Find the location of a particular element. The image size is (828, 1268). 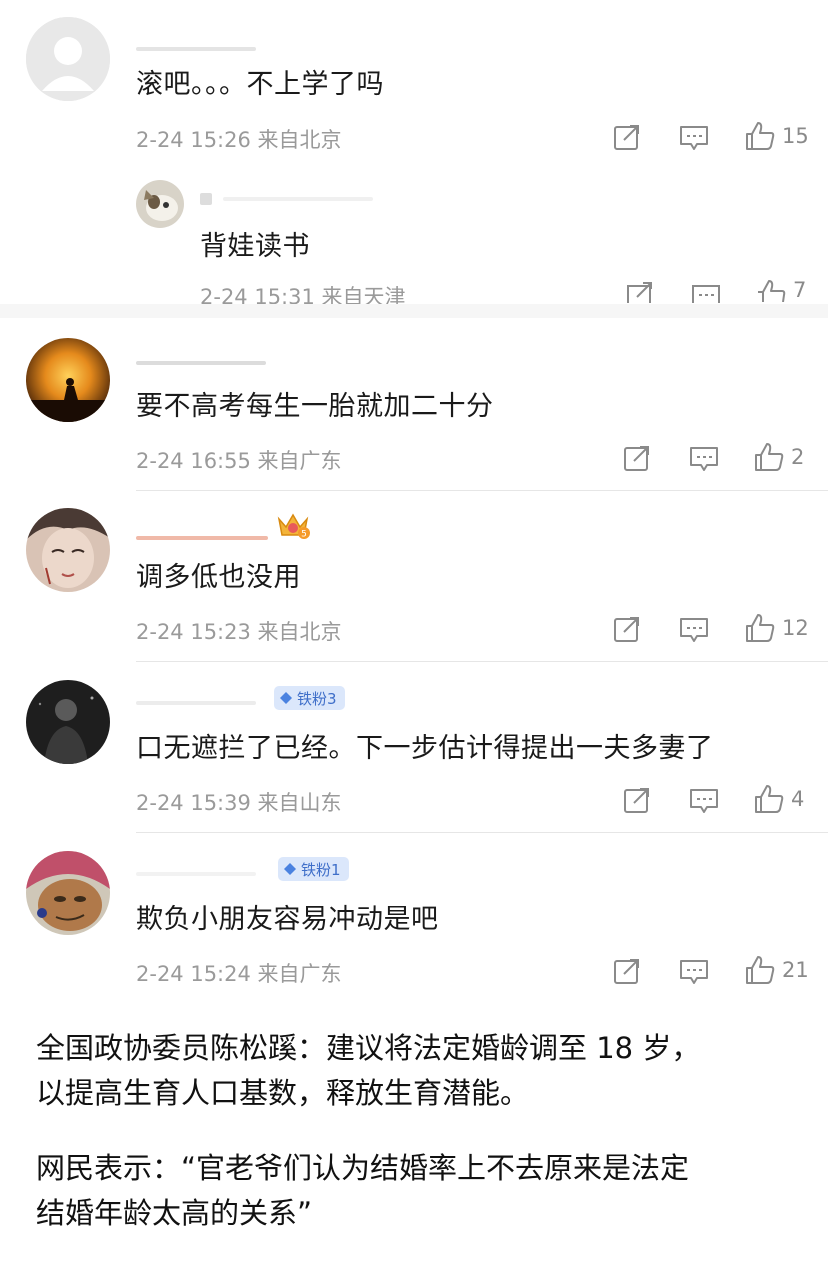

cat-avatar-icon is located at coordinates (160, 204).